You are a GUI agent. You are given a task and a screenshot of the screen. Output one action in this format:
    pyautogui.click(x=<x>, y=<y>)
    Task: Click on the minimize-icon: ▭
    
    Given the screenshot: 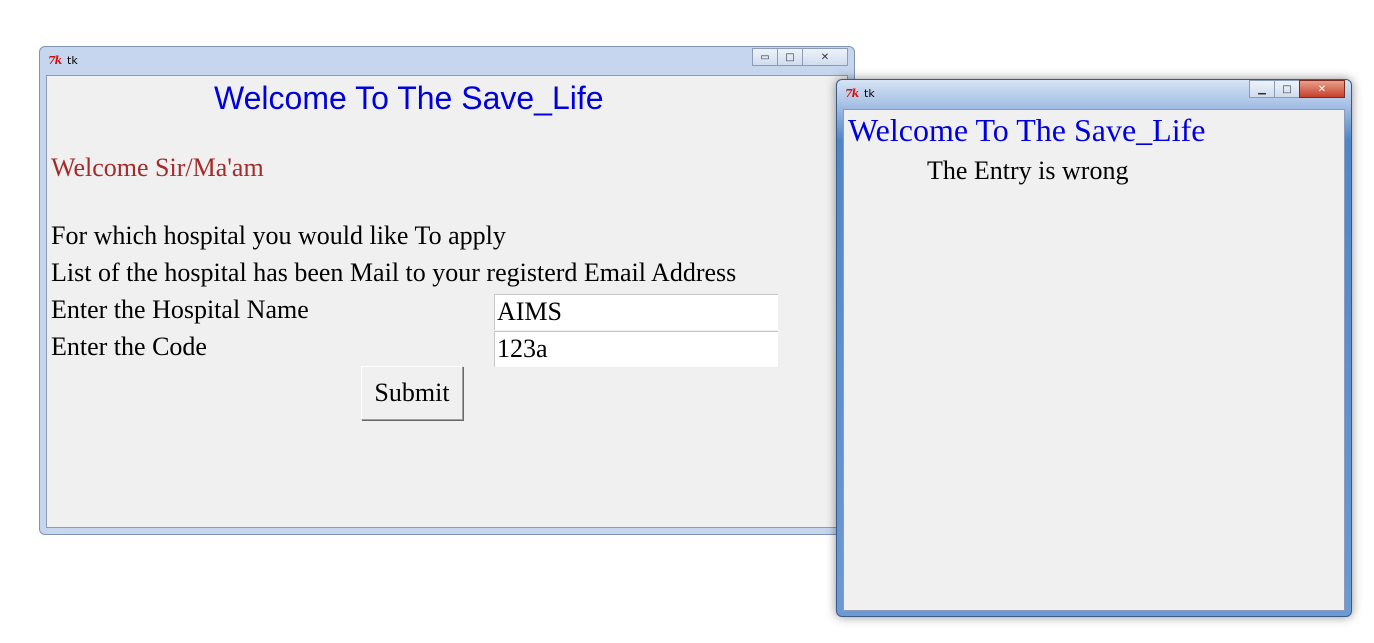 What is the action you would take?
    pyautogui.click(x=765, y=57)
    